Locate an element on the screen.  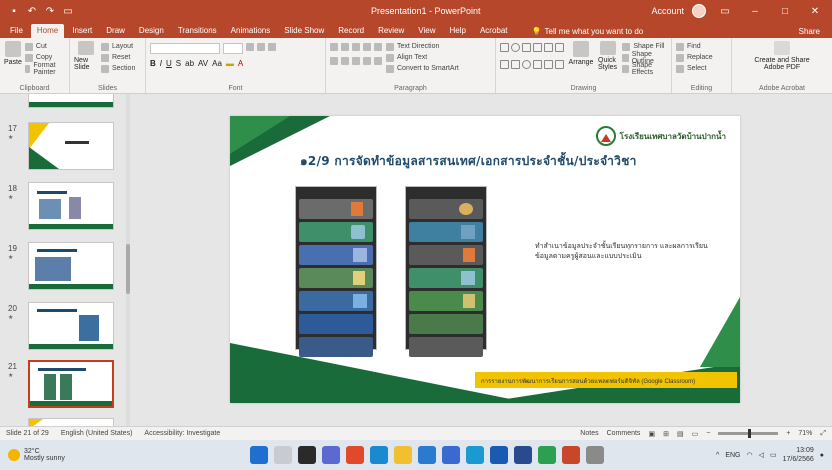
numbering-icon is located at coordinates (345, 47).